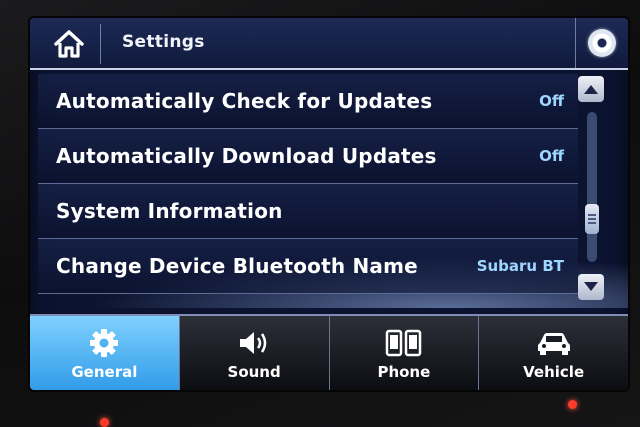  I want to click on tab-phone: Phone, so click(404, 353).